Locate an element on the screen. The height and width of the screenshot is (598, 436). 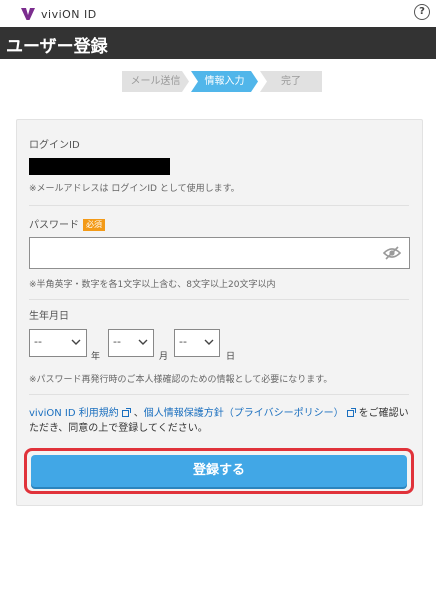
year-select: -- is located at coordinates (58, 343).